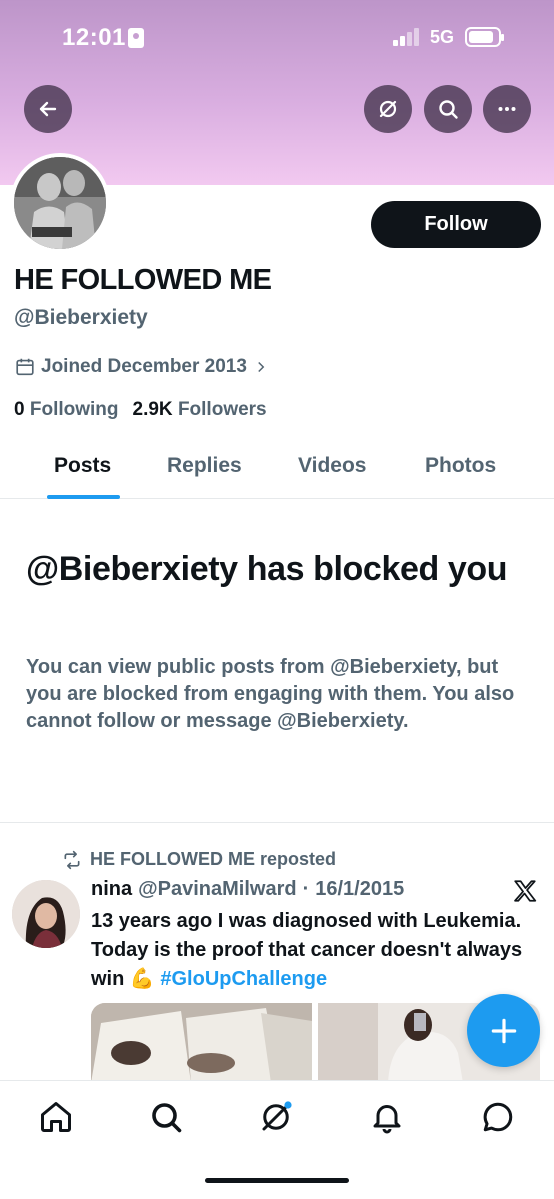  What do you see at coordinates (261, 367) in the screenshot?
I see `chevron-right-icon` at bounding box center [261, 367].